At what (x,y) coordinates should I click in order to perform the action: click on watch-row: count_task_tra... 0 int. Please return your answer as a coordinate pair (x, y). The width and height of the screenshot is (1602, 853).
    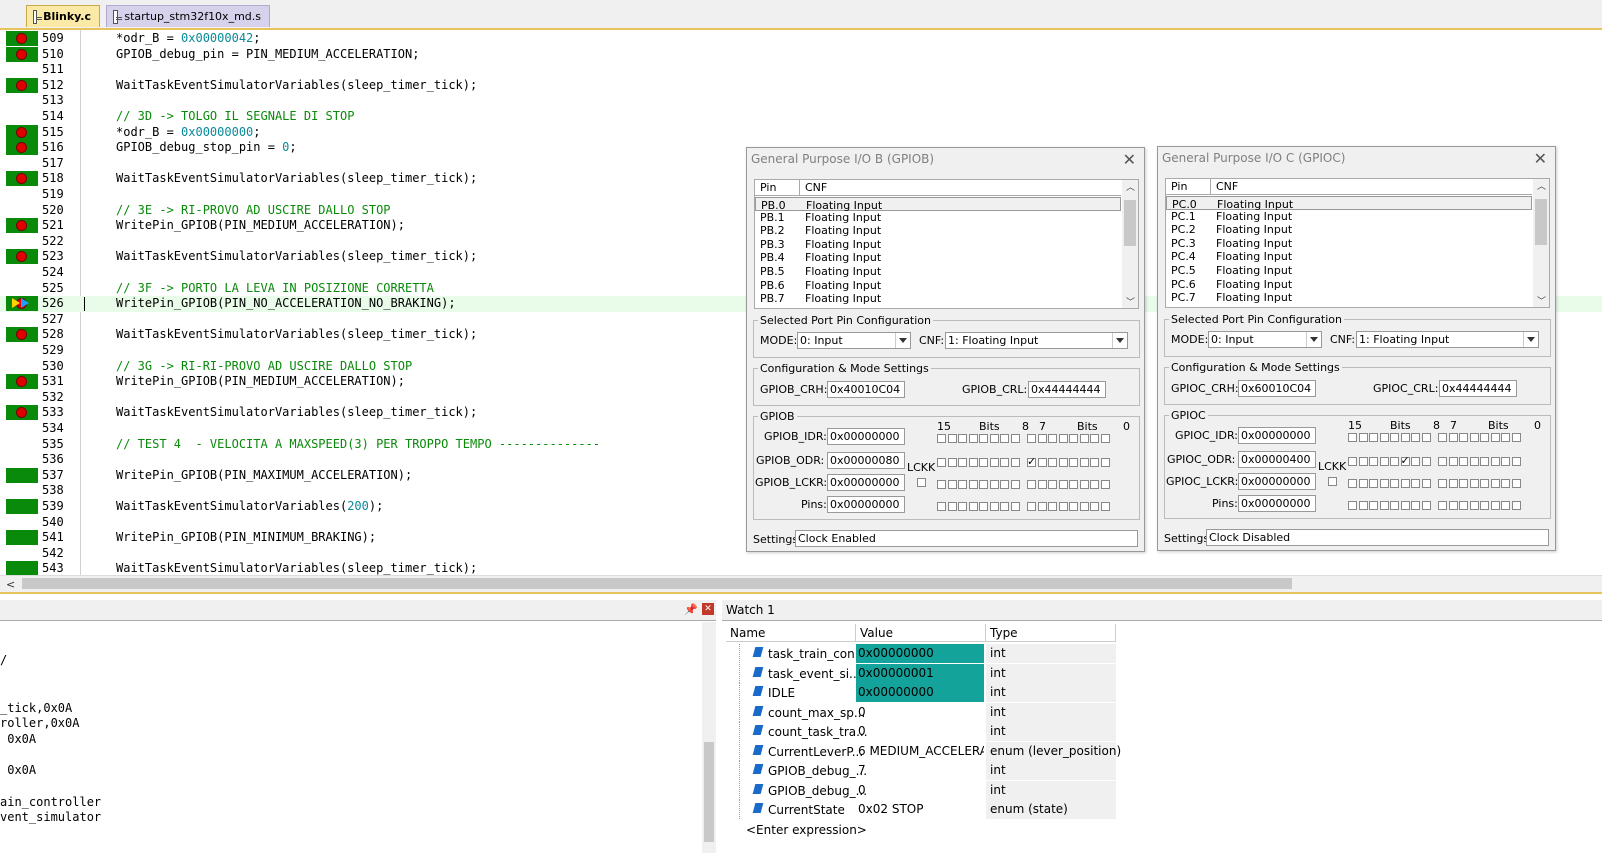
    Looking at the image, I should click on (919, 731).